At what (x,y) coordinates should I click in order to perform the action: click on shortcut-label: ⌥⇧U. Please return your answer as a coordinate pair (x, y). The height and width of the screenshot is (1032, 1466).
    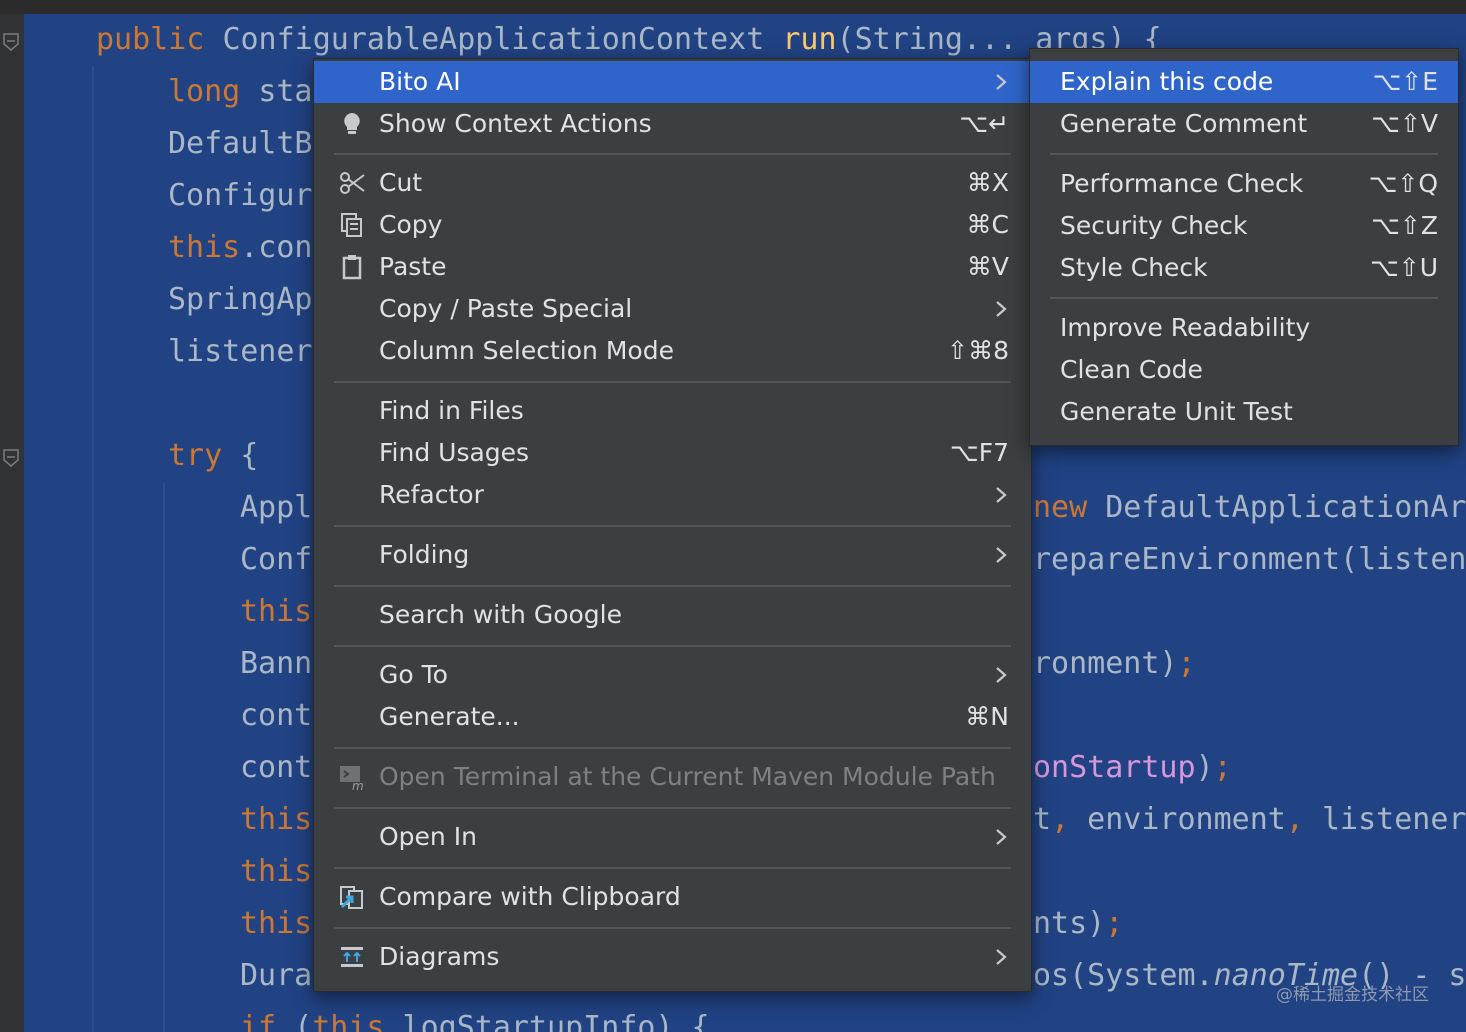
    Looking at the image, I should click on (1403, 267).